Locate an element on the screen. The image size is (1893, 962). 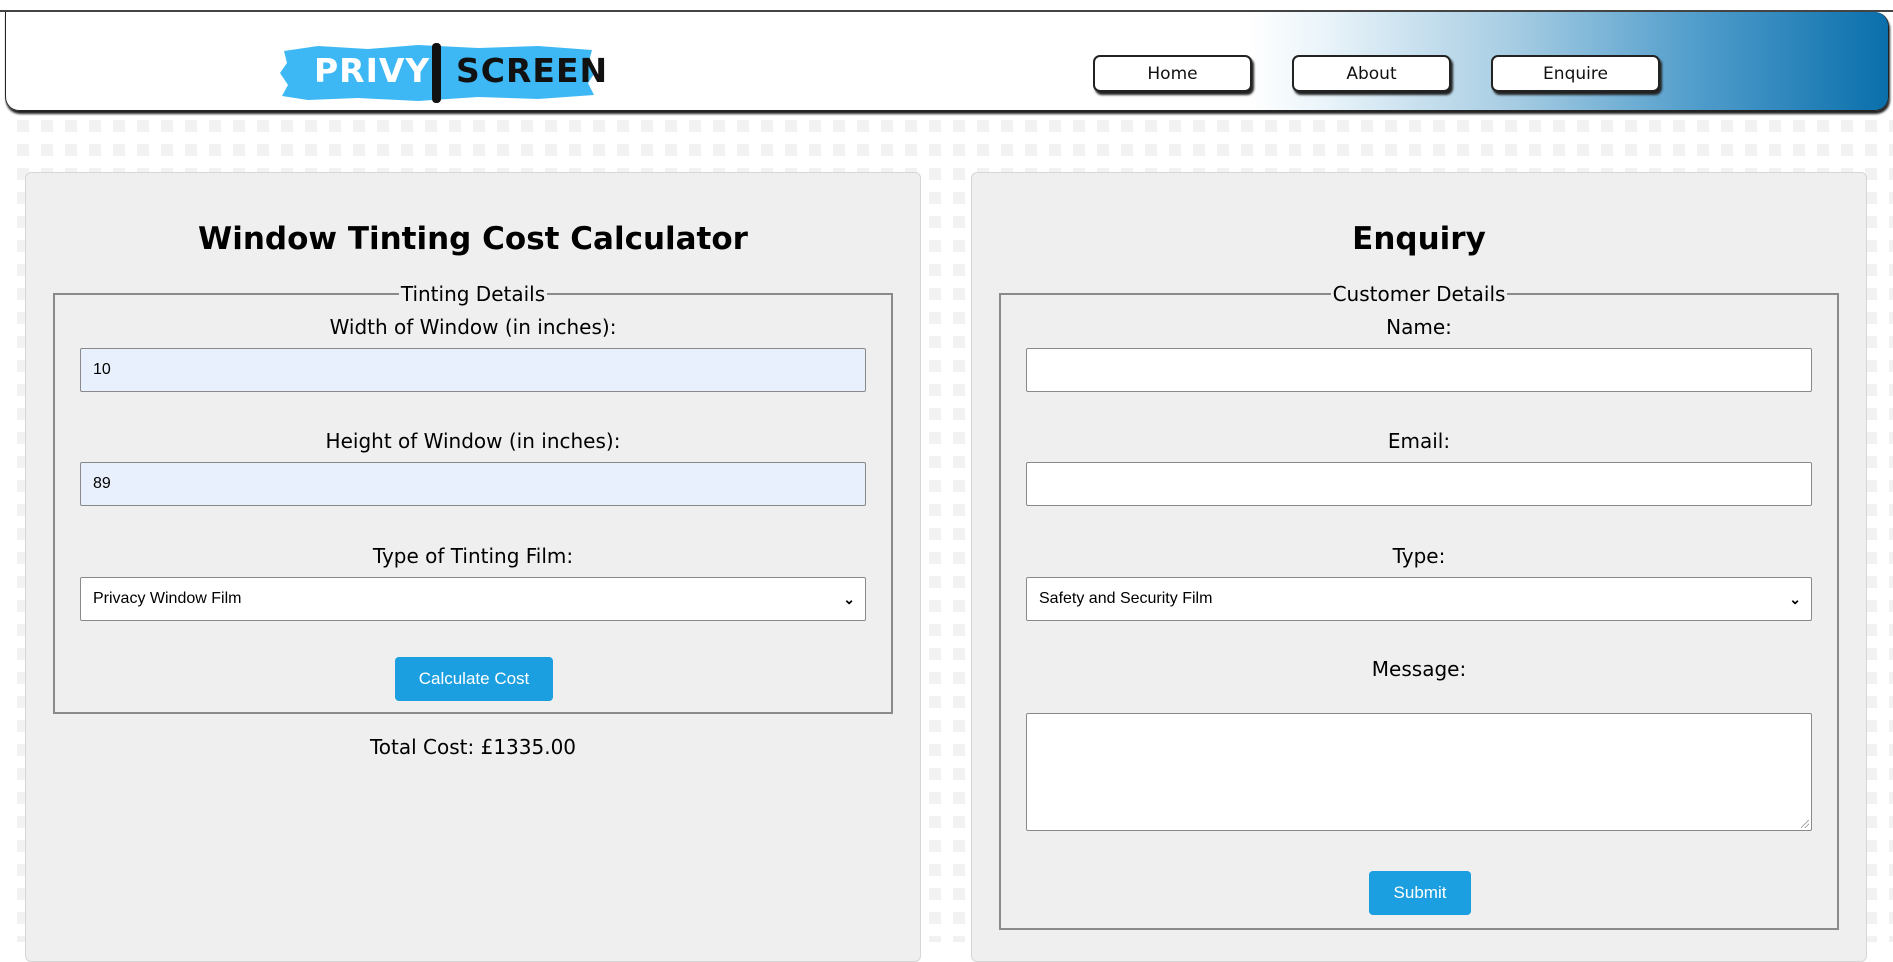
width-input: 10 is located at coordinates (473, 370).